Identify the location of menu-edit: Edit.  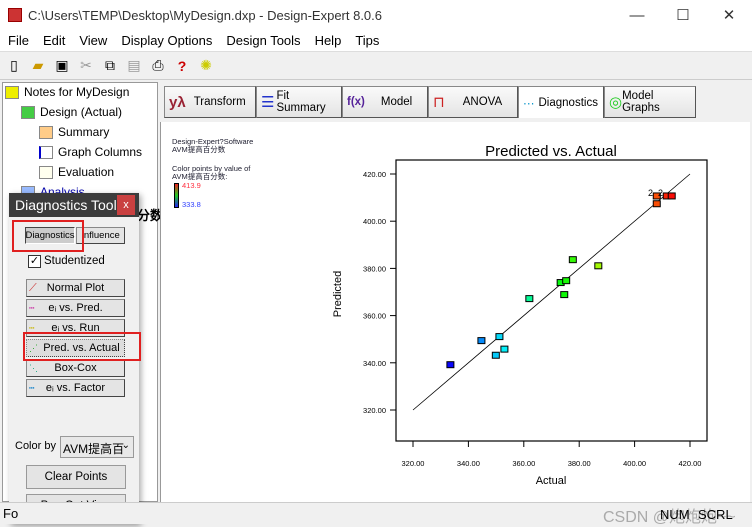
(53, 40).